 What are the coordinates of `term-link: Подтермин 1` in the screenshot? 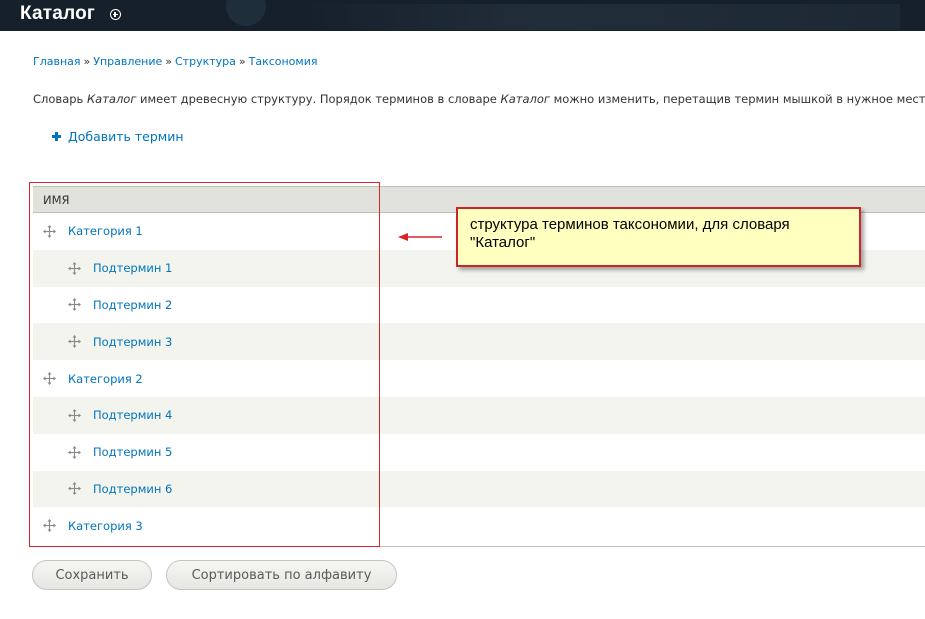 It's located at (132, 268).